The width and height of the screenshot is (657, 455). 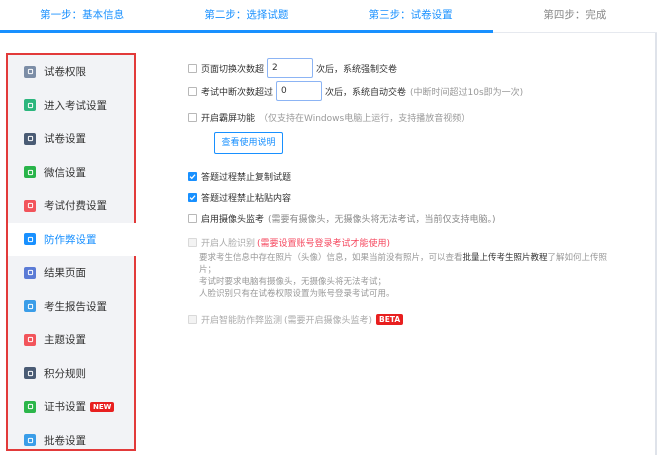 I want to click on upload-photo-tutorial-link: 批量上传考生照片教程, so click(x=505, y=258).